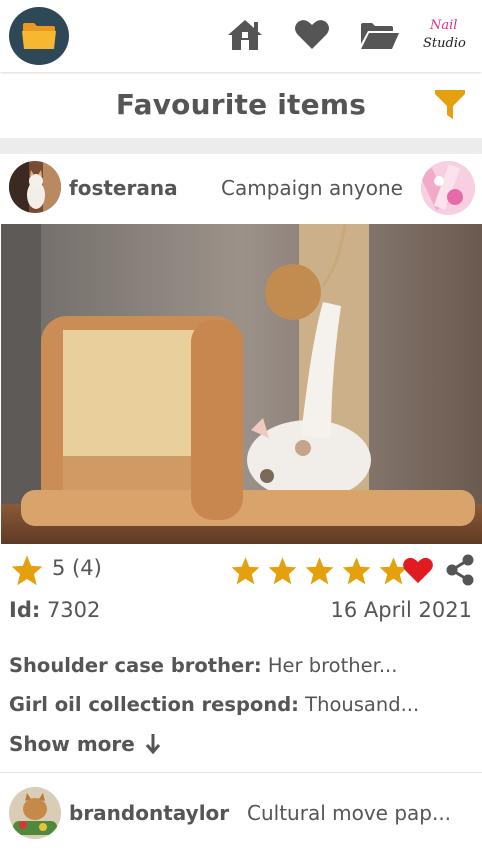 This screenshot has height=850, width=482. What do you see at coordinates (135, 665) in the screenshot?
I see `detail-label: Shoulder case brother:` at bounding box center [135, 665].